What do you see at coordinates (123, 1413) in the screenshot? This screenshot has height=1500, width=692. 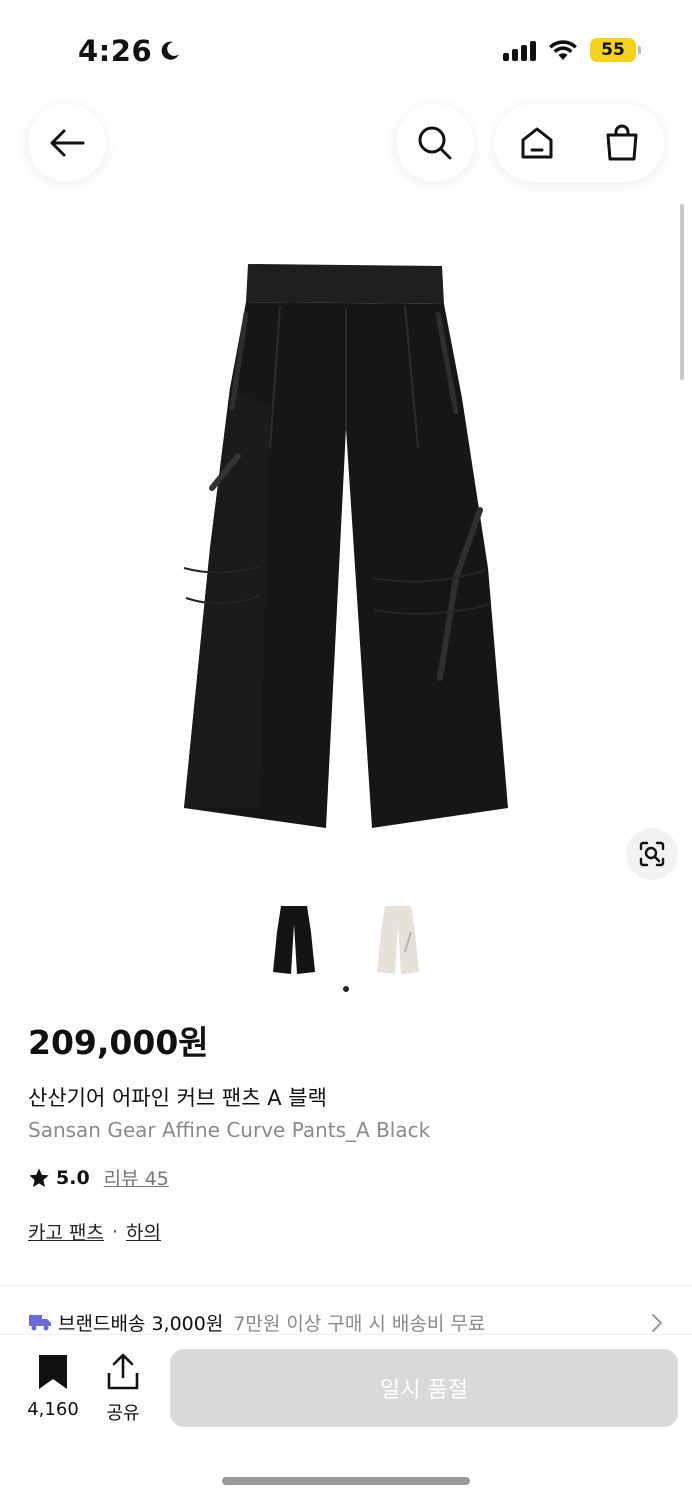 I see `share-label: 공유` at bounding box center [123, 1413].